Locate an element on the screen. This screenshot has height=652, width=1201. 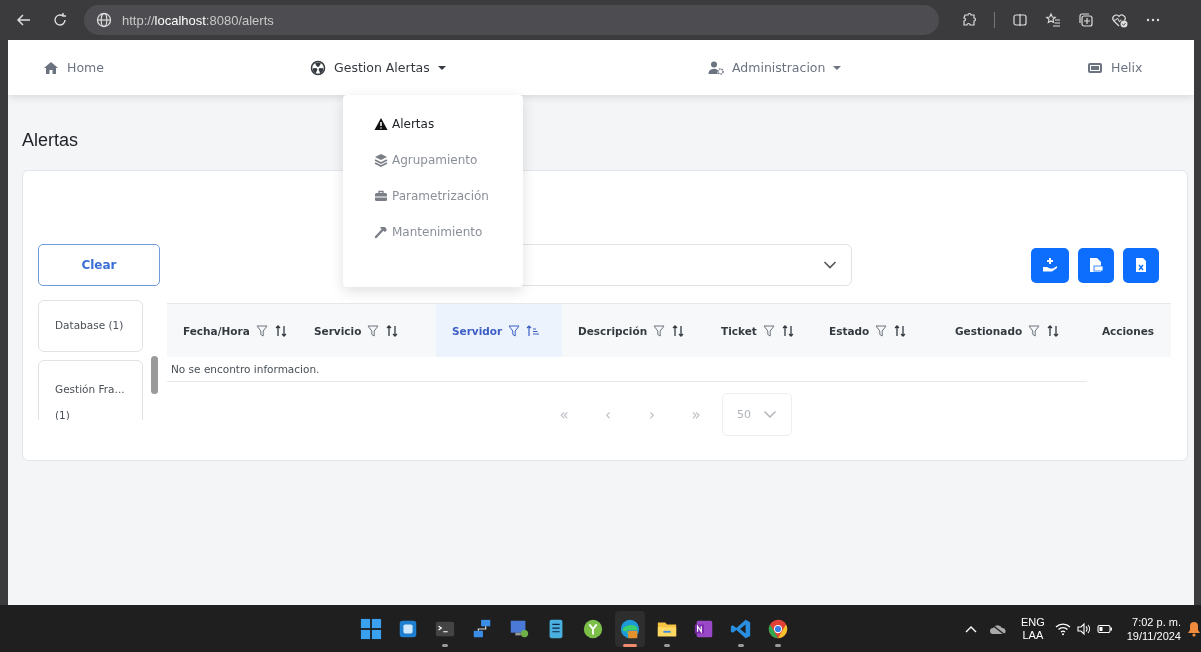
warning-icon is located at coordinates (381, 124).